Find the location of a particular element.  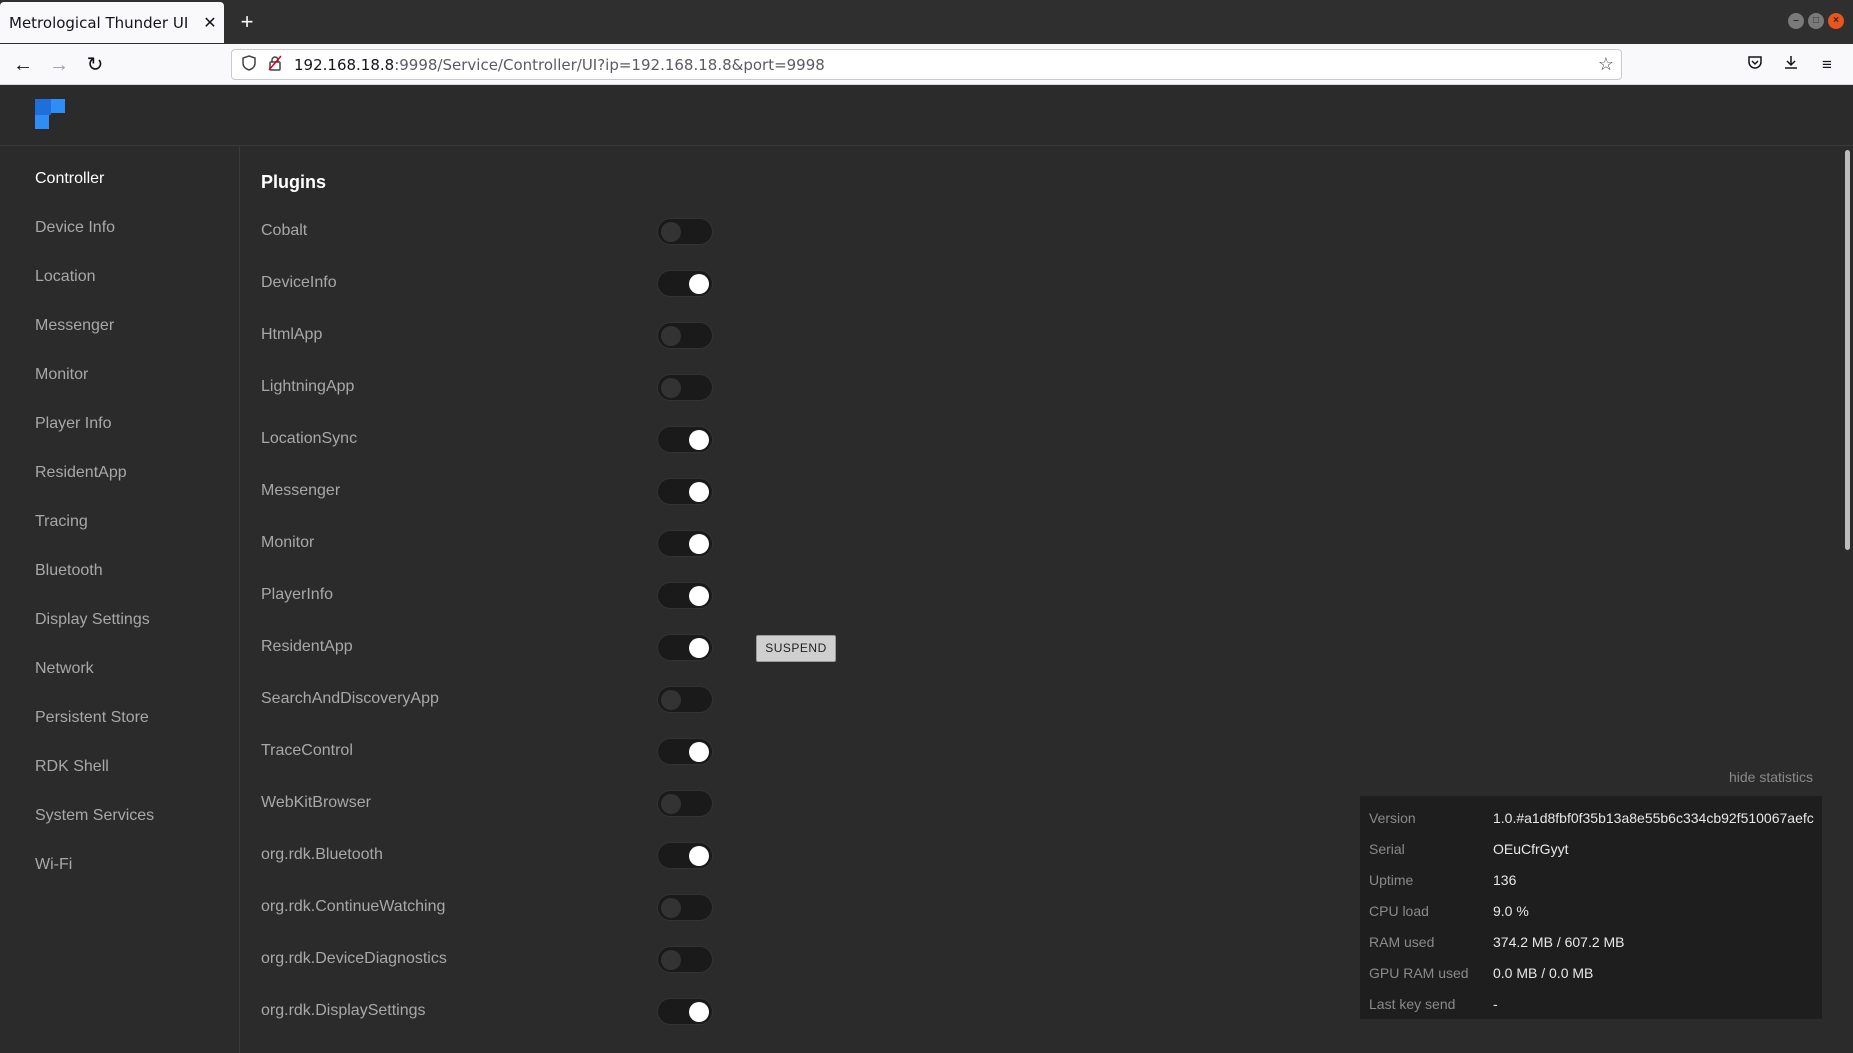

plugin-row: org.rdk.DisplaySettings is located at coordinates (611, 1011).